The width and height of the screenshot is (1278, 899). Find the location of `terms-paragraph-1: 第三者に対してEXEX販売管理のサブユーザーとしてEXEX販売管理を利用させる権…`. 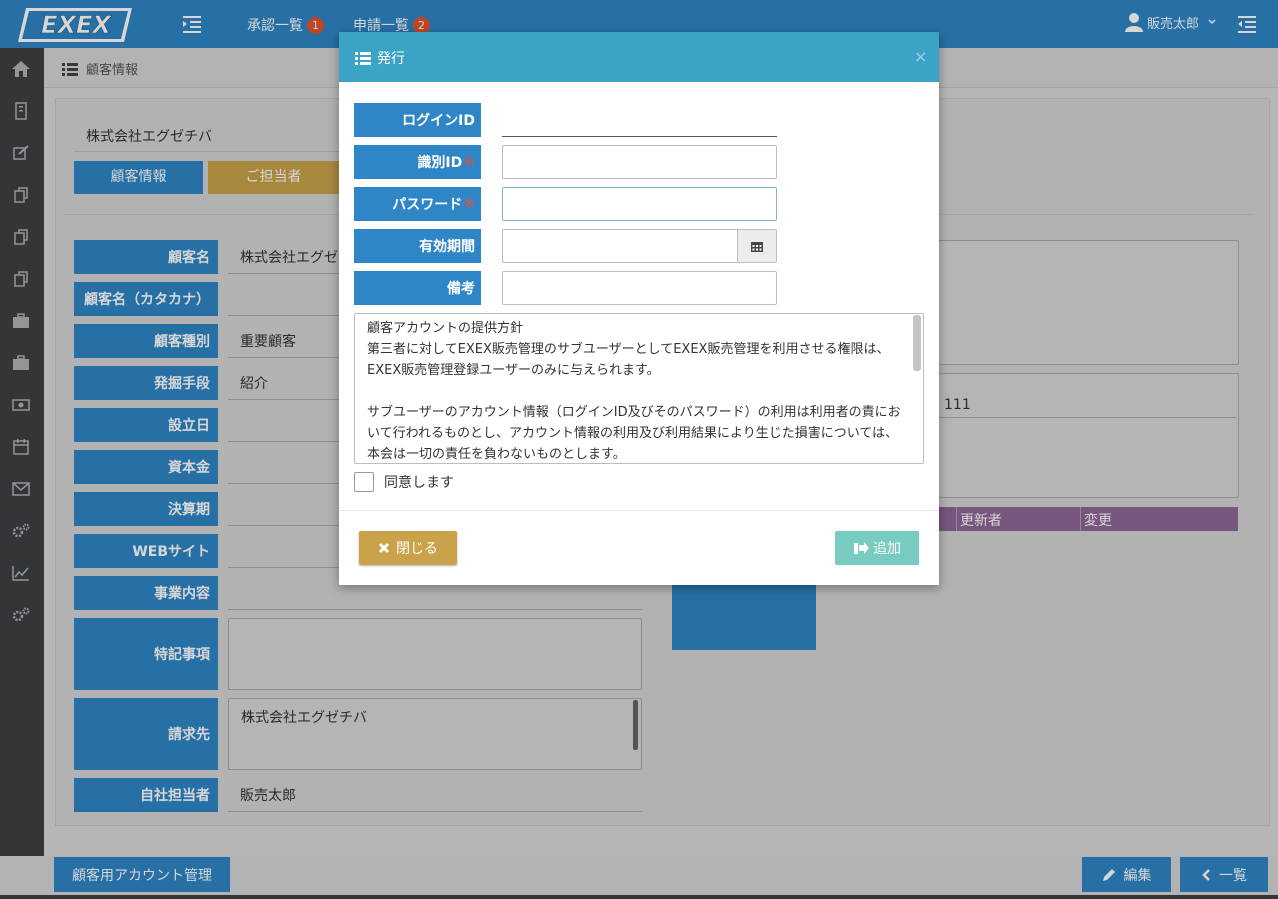

terms-paragraph-1: 第三者に対してEXEX販売管理のサブユーザーとしてEXEX販売管理を利用させる権… is located at coordinates (628, 360).